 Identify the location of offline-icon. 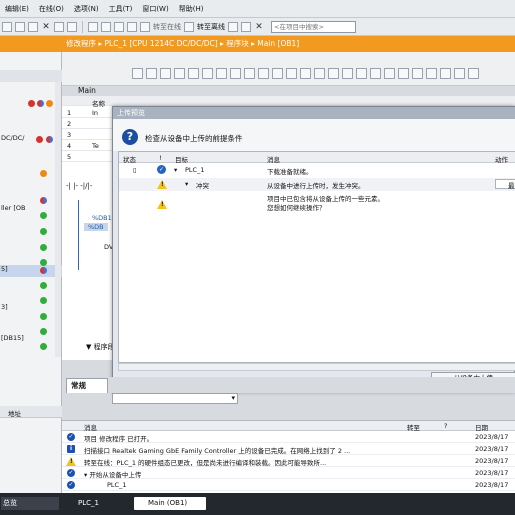
(189, 26).